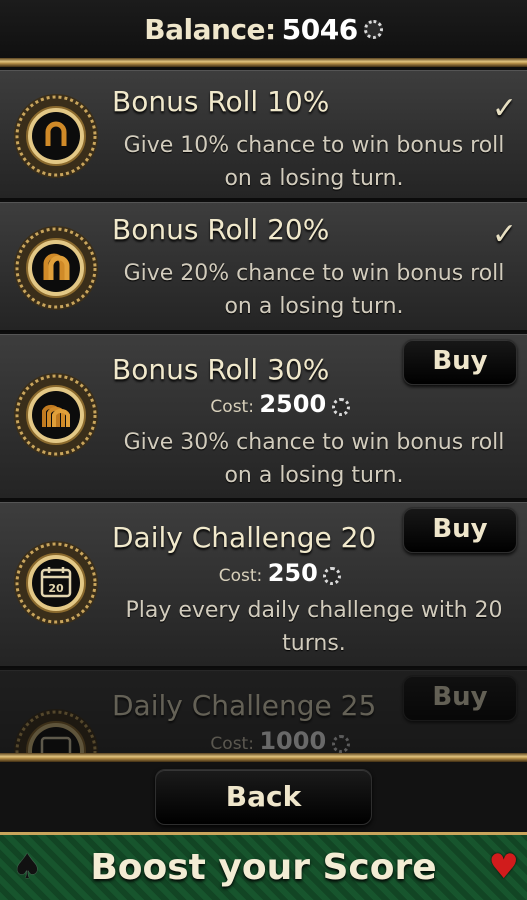  Describe the element at coordinates (244, 537) in the screenshot. I see `item-title: Daily Challenge 20` at that location.